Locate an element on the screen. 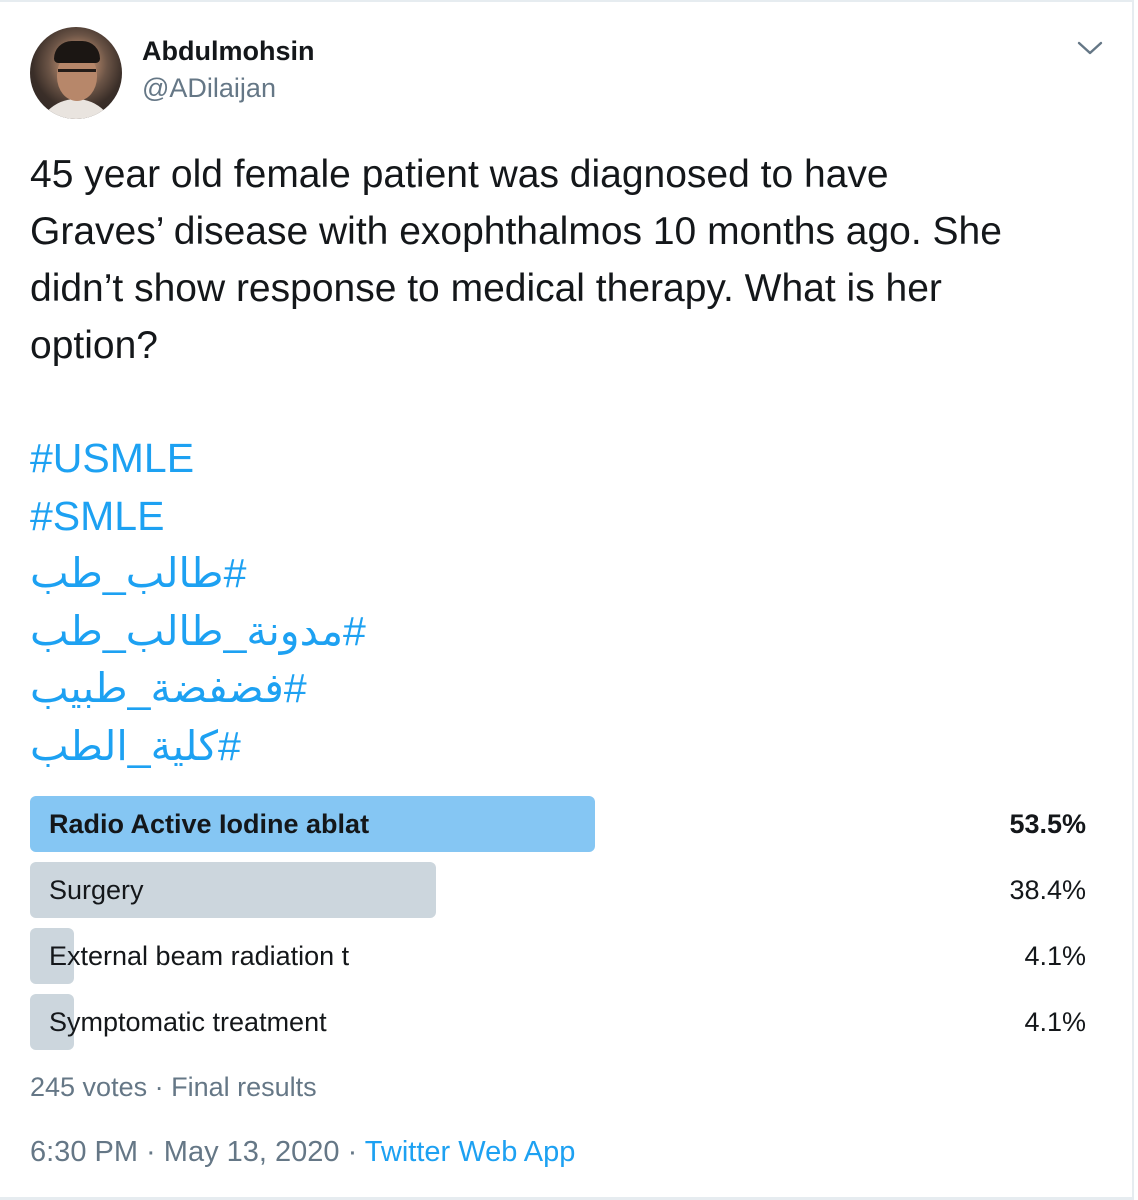 The height and width of the screenshot is (1200, 1138). poll-option: External beam radiation t 4.1% is located at coordinates (558, 956).